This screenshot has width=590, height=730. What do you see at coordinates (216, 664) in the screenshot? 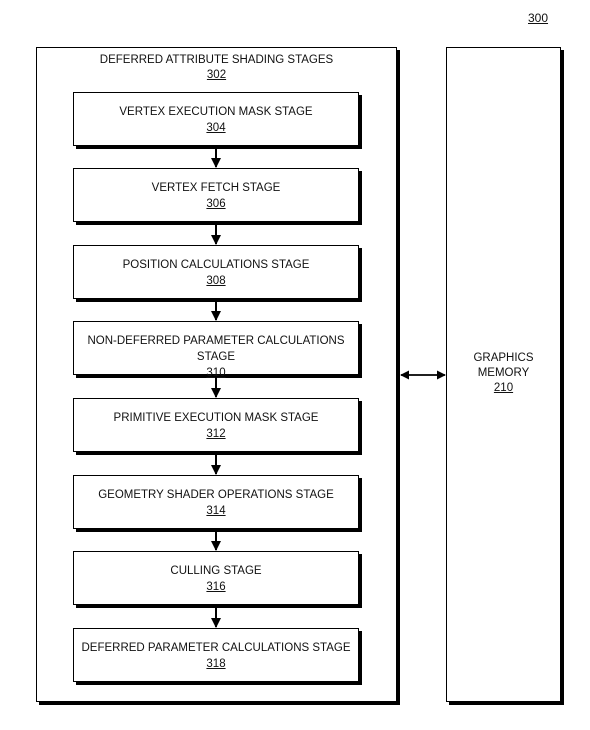
I see `stage-ref-number: 318` at bounding box center [216, 664].